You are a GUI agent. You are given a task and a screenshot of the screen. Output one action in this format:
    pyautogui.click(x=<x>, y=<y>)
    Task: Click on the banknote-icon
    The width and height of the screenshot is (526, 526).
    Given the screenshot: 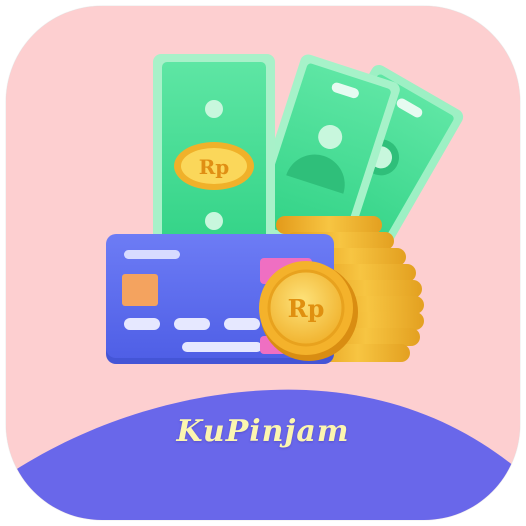 What is the action you would take?
    pyautogui.click(x=214, y=154)
    